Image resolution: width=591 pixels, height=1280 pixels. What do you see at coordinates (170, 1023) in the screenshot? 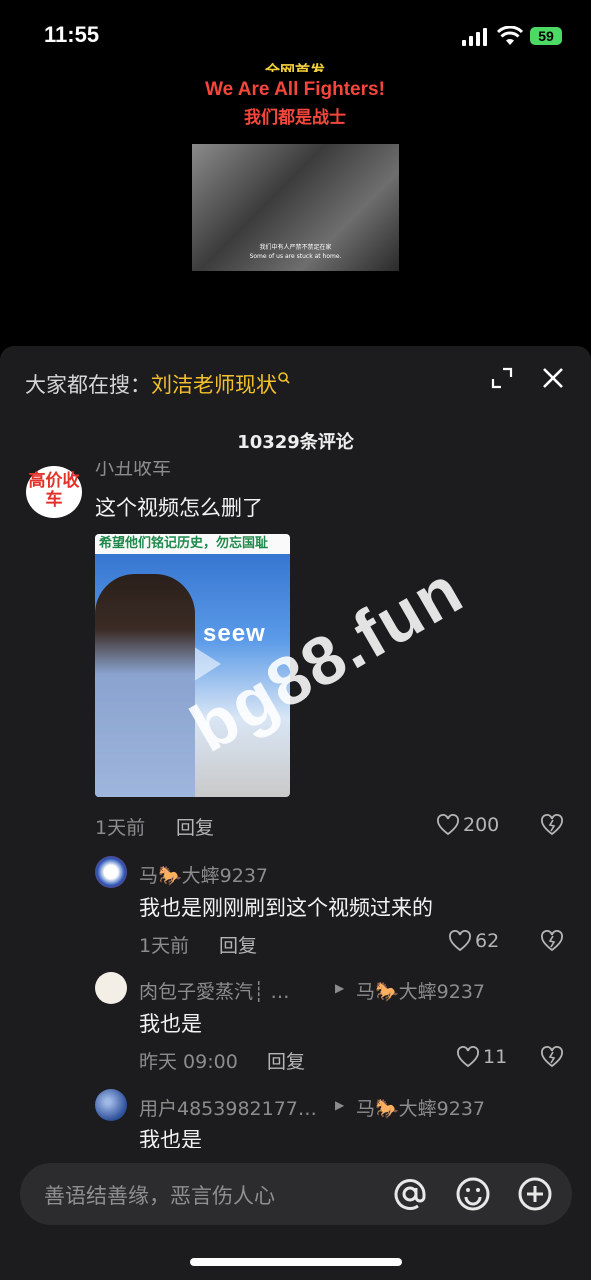
I see `reply-text: 我也是` at bounding box center [170, 1023].